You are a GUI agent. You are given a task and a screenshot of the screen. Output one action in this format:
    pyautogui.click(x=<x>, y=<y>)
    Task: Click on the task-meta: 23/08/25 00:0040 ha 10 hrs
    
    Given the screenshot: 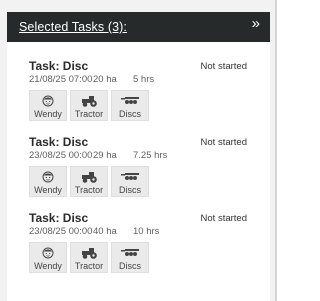 What is the action you would take?
    pyautogui.click(x=94, y=231)
    